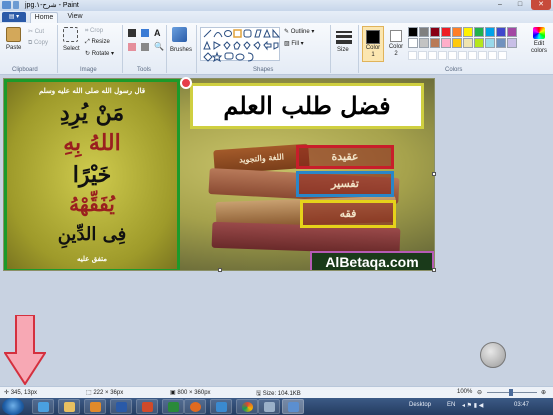  What do you see at coordinates (36, 31) in the screenshot?
I see `cut-button: ✂ Cut` at bounding box center [36, 31].